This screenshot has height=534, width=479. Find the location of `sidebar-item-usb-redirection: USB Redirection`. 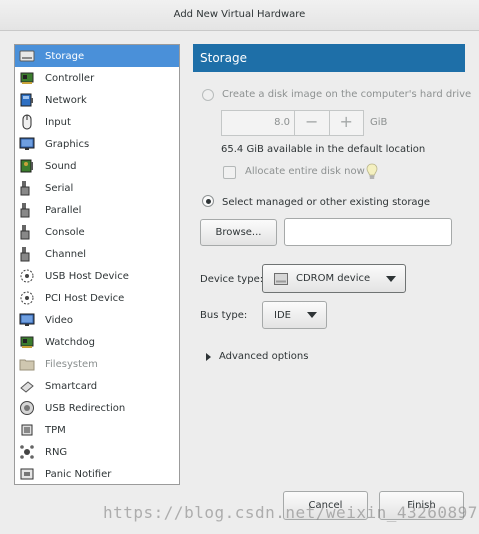

sidebar-item-usb-redirection: USB Redirection is located at coordinates (97, 408).